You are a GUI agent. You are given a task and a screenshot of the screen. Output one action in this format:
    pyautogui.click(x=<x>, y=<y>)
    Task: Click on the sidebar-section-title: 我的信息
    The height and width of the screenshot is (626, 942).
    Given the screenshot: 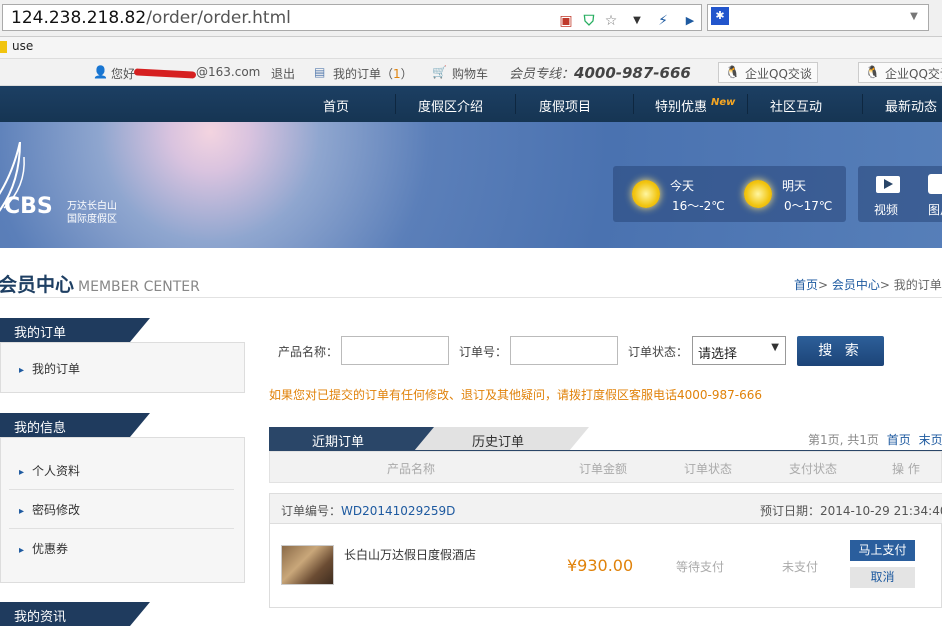 What is the action you would take?
    pyautogui.click(x=40, y=428)
    